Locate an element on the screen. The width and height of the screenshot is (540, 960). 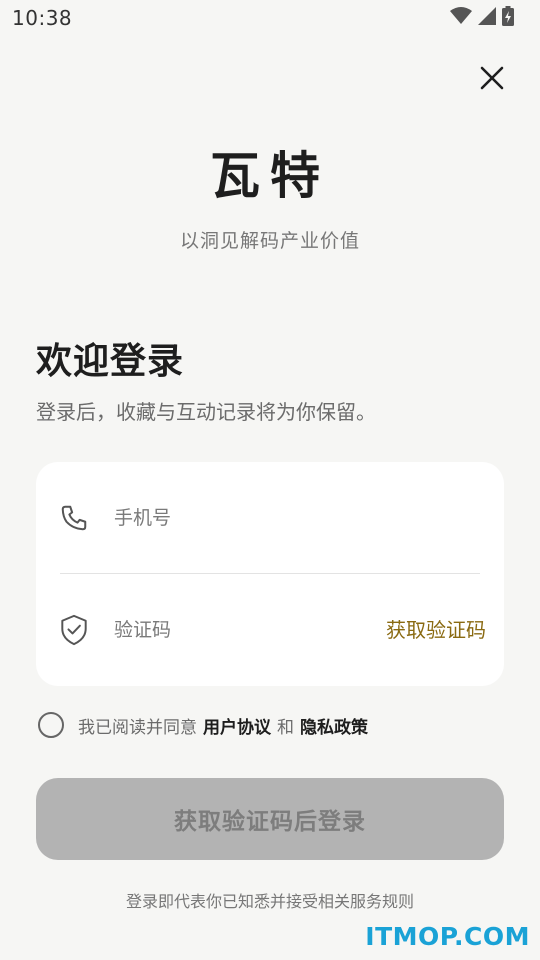
wifi-icon is located at coordinates (461, 16).